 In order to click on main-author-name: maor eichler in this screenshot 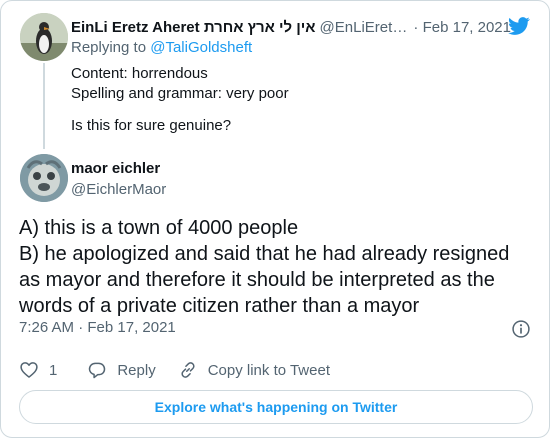, I will do `click(115, 168)`.